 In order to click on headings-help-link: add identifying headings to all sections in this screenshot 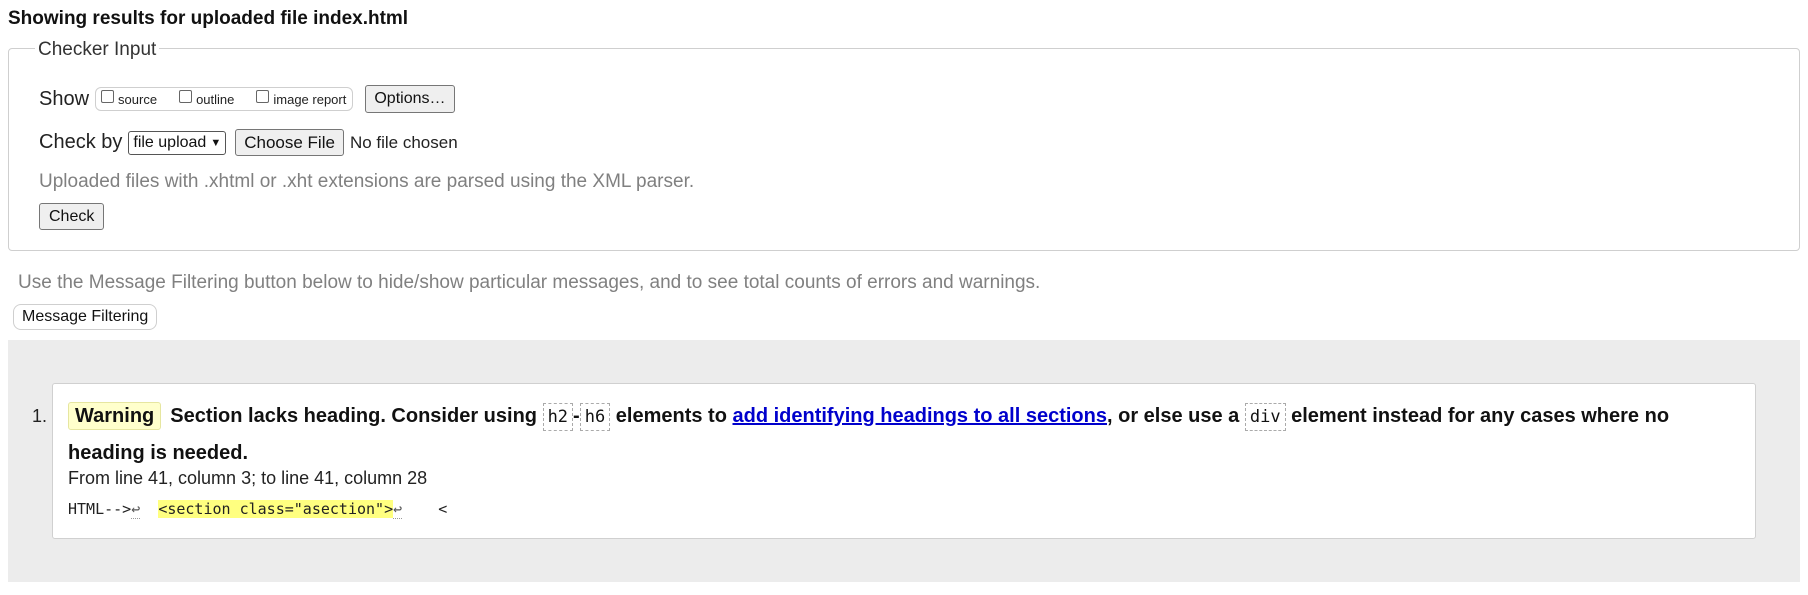, I will do `click(919, 416)`.